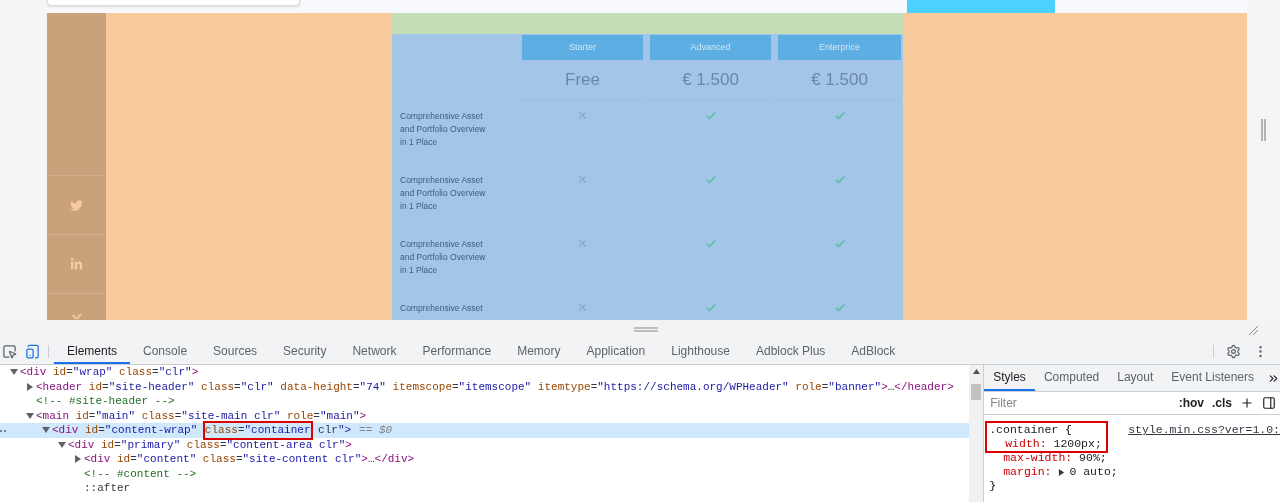 This screenshot has height=502, width=1280. Describe the element at coordinates (1068, 430) in the screenshot. I see `open-brace: {` at that location.